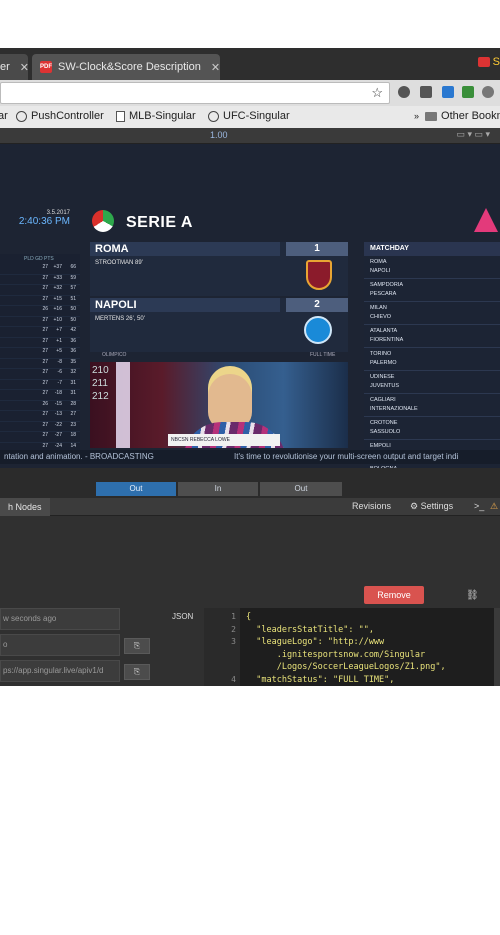  I want to click on globe-icon, so click(21, 116).